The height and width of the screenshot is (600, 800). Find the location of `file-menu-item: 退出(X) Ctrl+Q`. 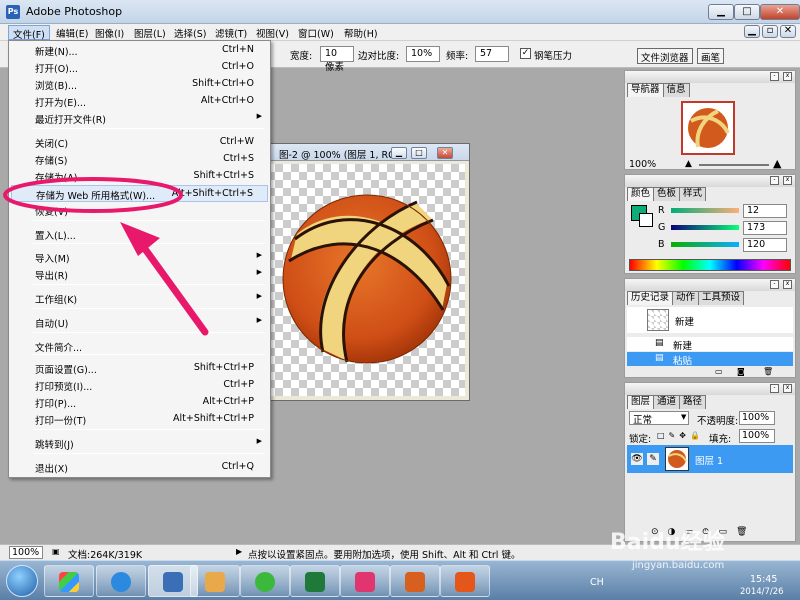

file-menu-item: 退出(X) Ctrl+Q is located at coordinates (139, 467).